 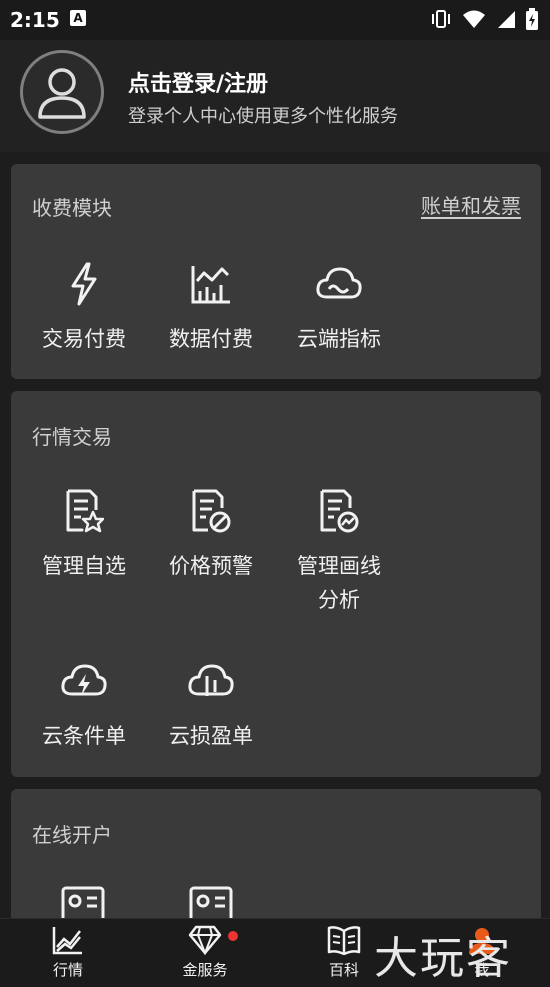 What do you see at coordinates (85, 511) in the screenshot?
I see `doc-star-icon` at bounding box center [85, 511].